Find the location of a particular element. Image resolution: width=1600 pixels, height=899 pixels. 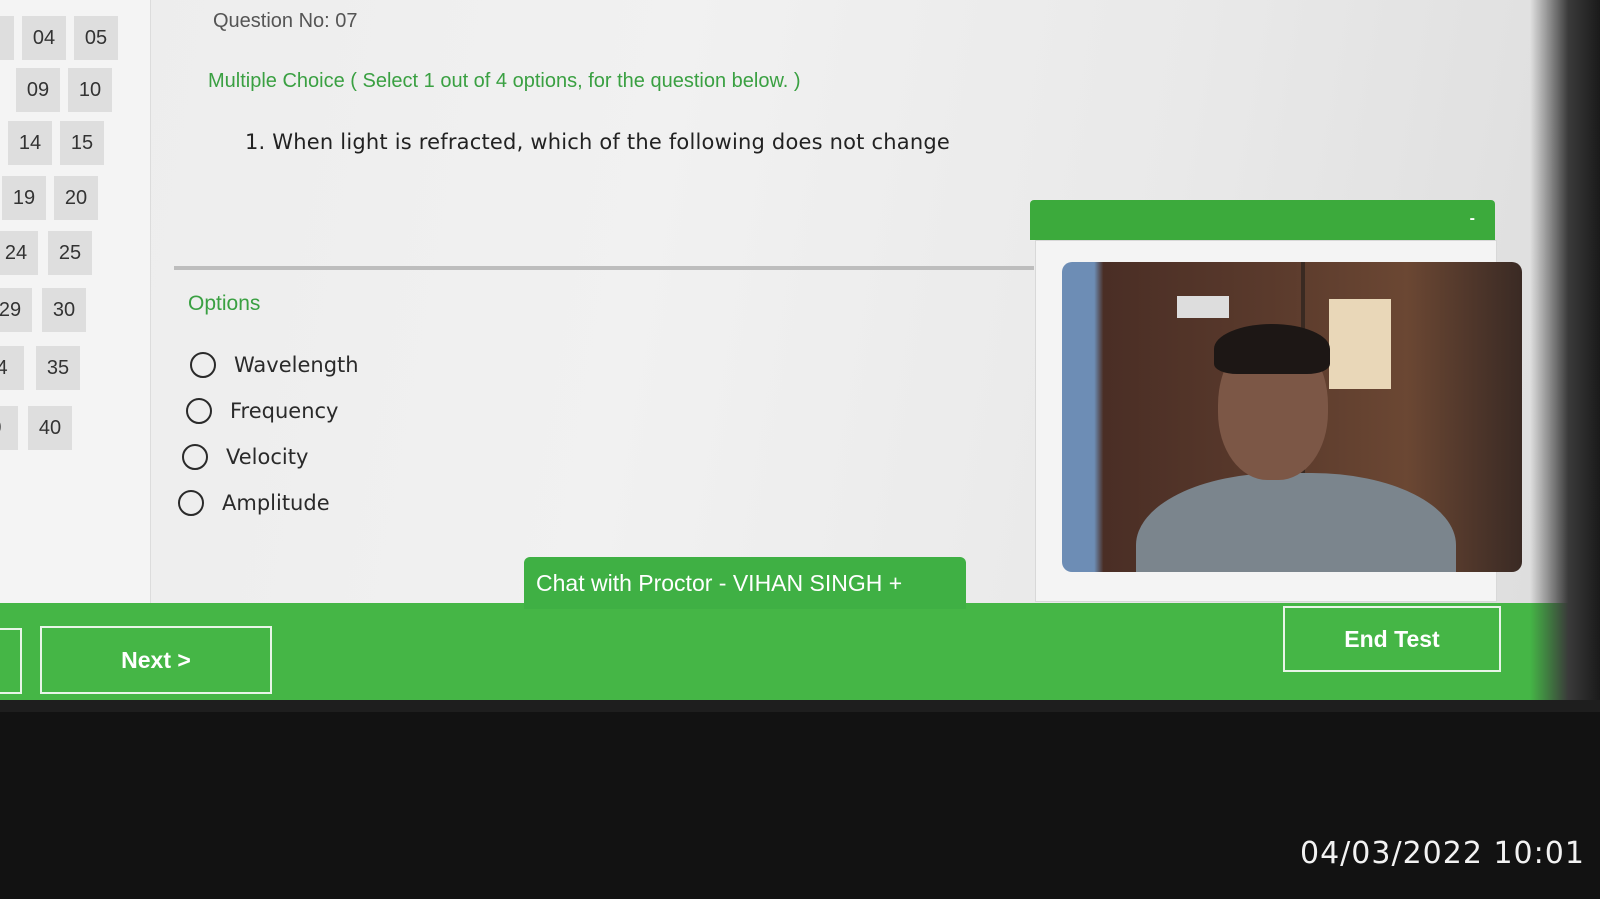

option-amplitude: Amplitude is located at coordinates (254, 503).